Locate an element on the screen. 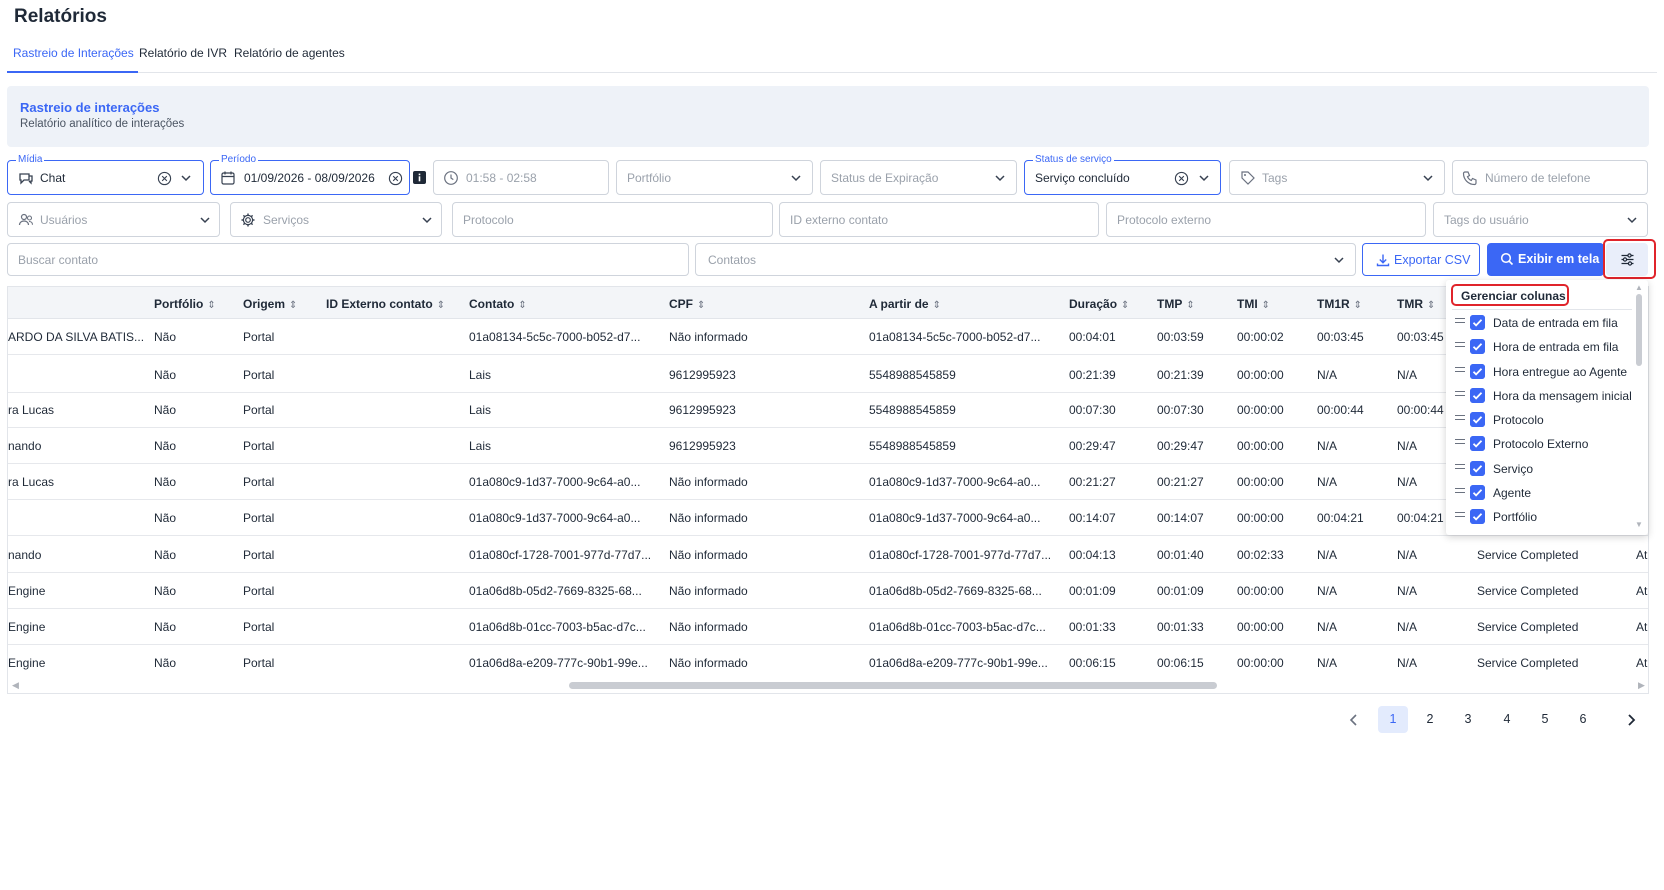 Image resolution: width=1664 pixels, height=890 pixels. col-header-origem: Origem ⇕ is located at coordinates (270, 304).